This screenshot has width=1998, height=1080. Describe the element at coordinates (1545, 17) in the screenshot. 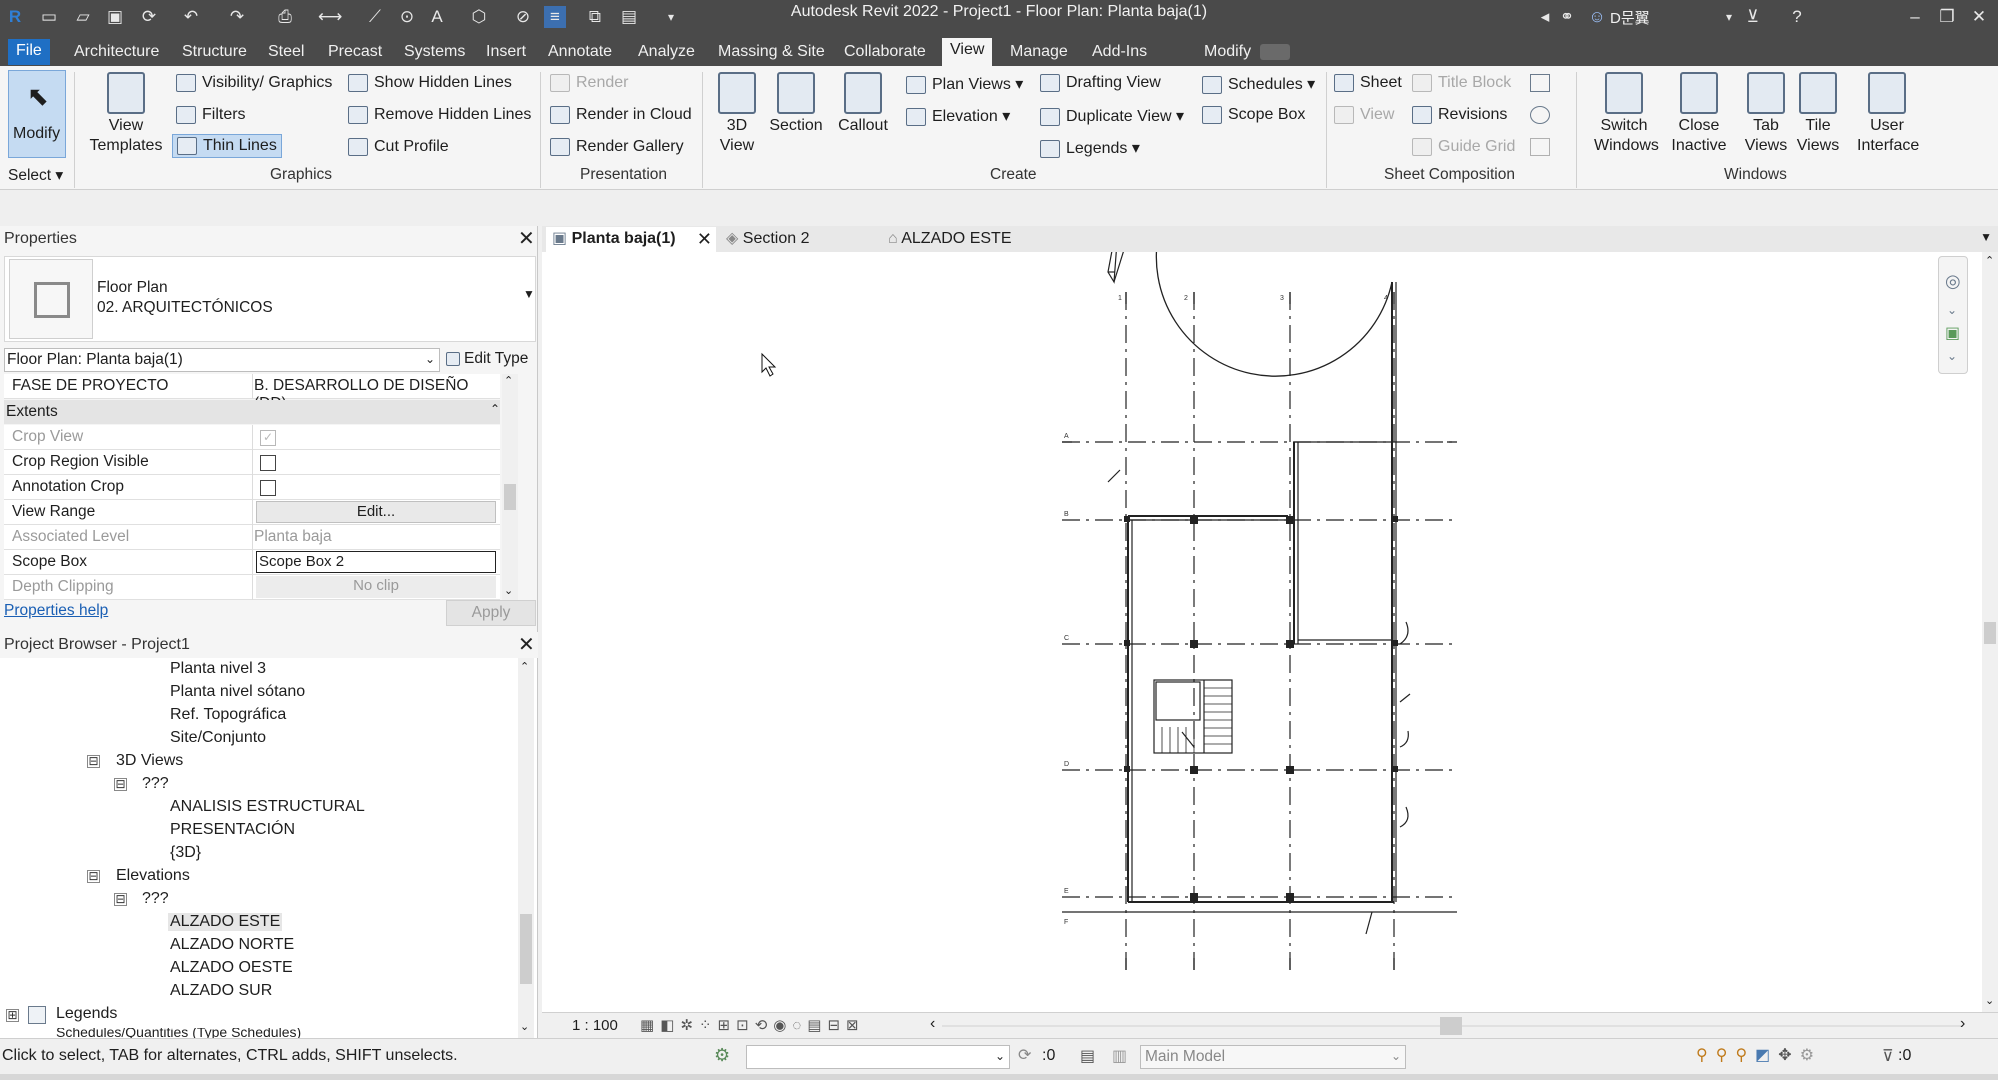

I see `collapse-arrow-icon: ◂` at that location.